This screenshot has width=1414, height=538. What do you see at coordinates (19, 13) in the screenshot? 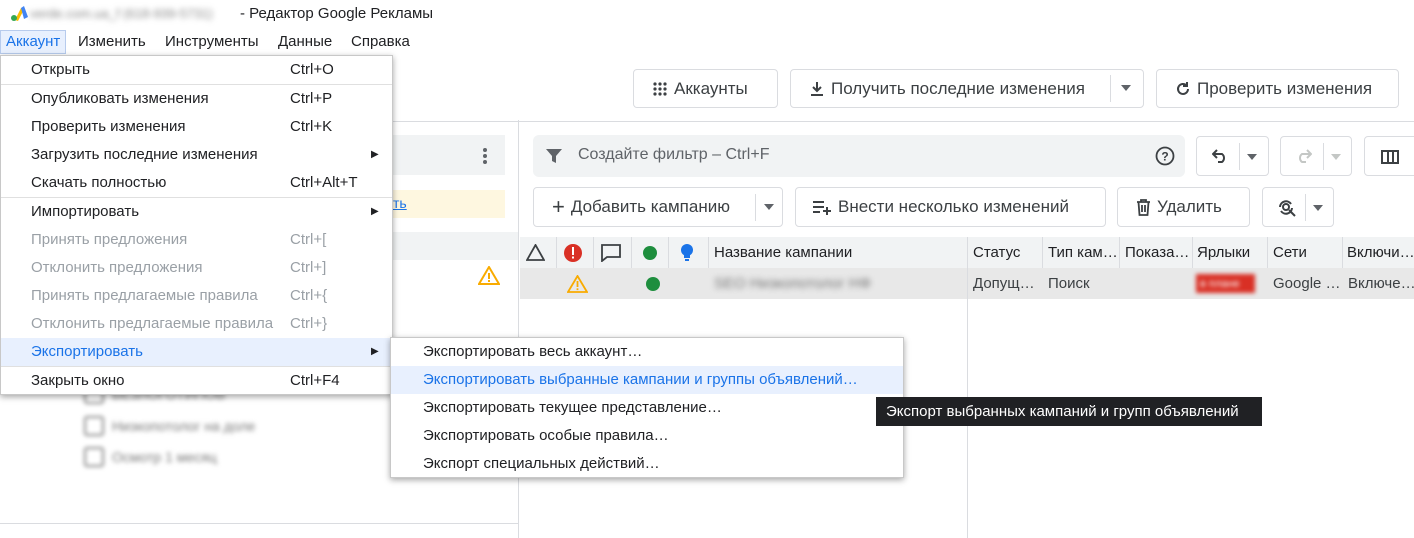
I see `google-ads-logo-icon` at bounding box center [19, 13].